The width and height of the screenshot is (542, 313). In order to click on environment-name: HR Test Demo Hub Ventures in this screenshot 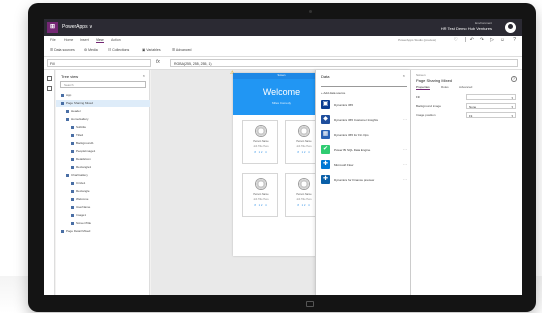, I will do `click(466, 28)`.